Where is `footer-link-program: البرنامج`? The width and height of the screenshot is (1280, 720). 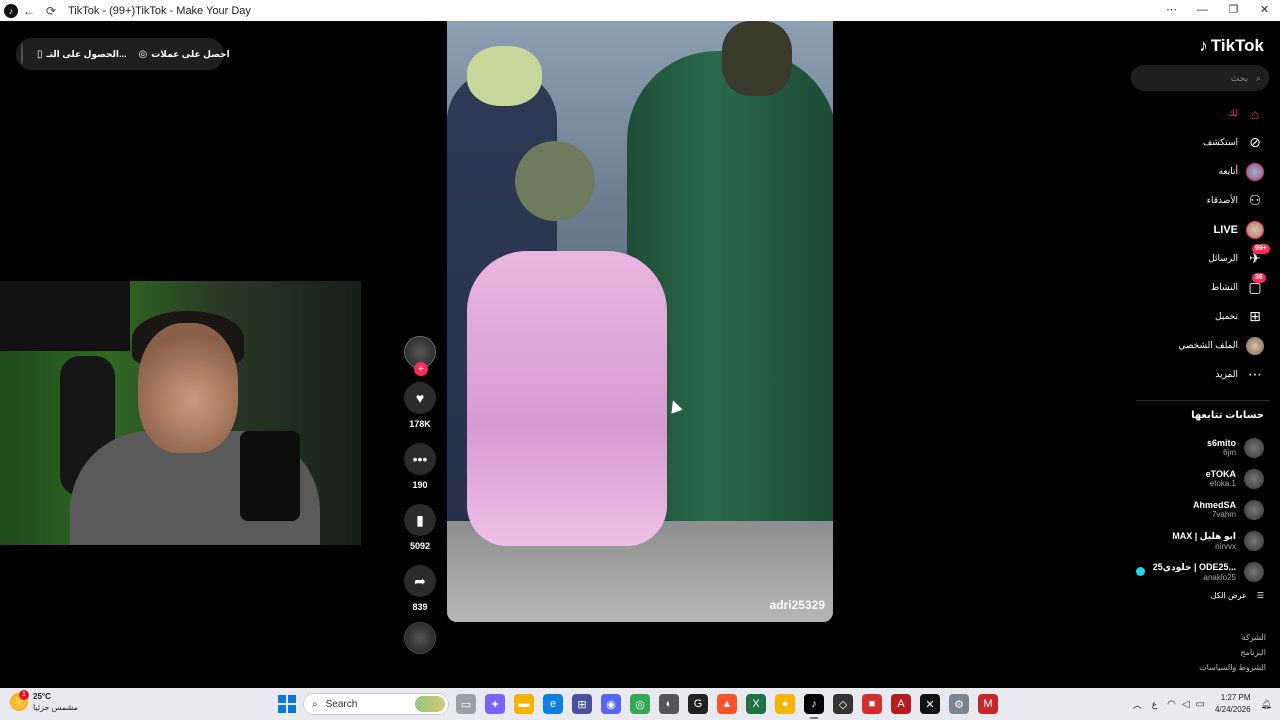 footer-link-program: البرنامج is located at coordinates (1253, 652).